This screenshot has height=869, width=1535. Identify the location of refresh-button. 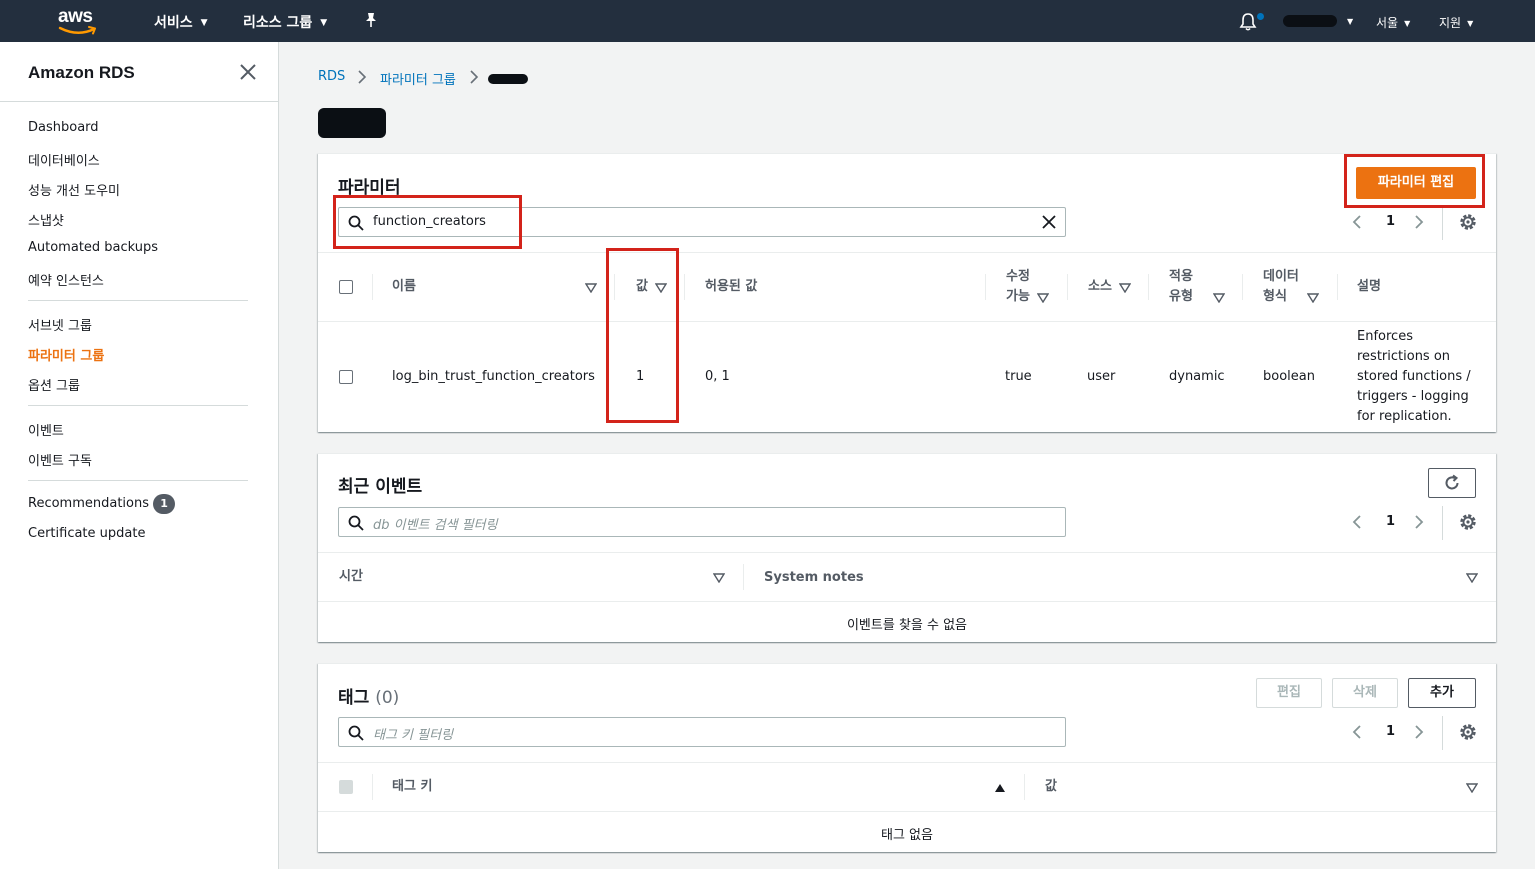
(1452, 483).